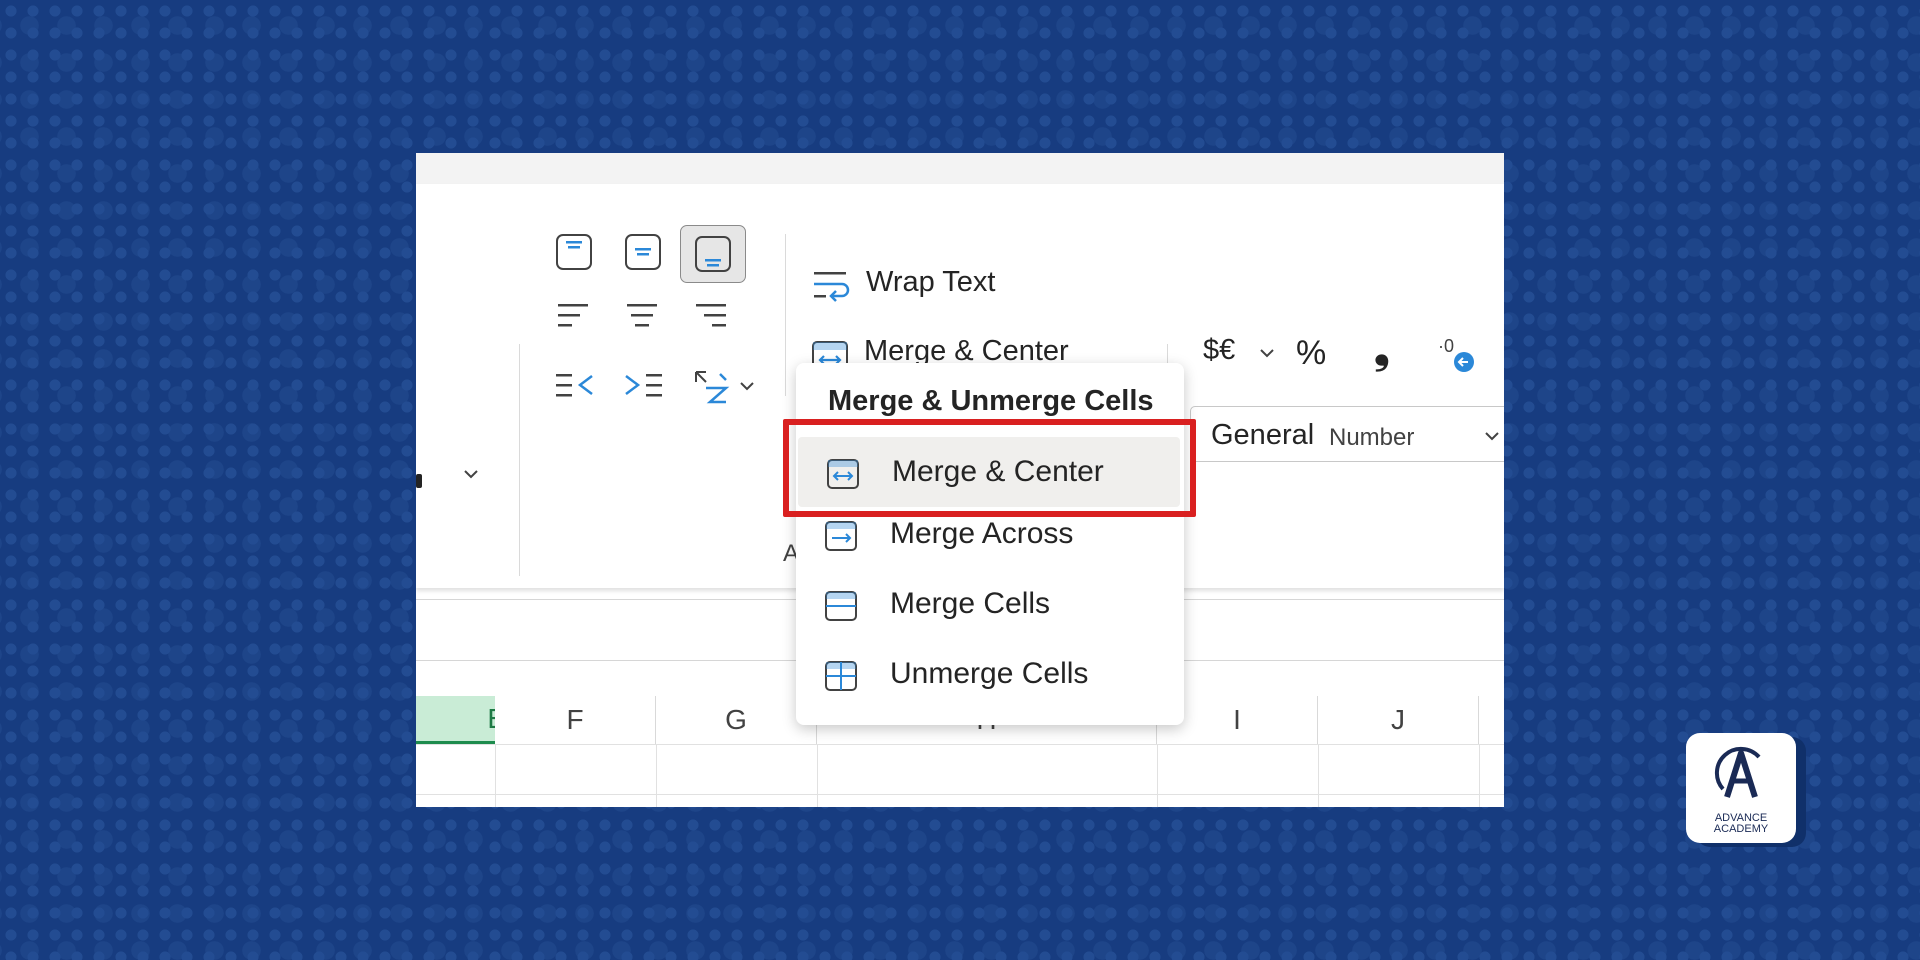  I want to click on merge-across-icon, so click(841, 536).